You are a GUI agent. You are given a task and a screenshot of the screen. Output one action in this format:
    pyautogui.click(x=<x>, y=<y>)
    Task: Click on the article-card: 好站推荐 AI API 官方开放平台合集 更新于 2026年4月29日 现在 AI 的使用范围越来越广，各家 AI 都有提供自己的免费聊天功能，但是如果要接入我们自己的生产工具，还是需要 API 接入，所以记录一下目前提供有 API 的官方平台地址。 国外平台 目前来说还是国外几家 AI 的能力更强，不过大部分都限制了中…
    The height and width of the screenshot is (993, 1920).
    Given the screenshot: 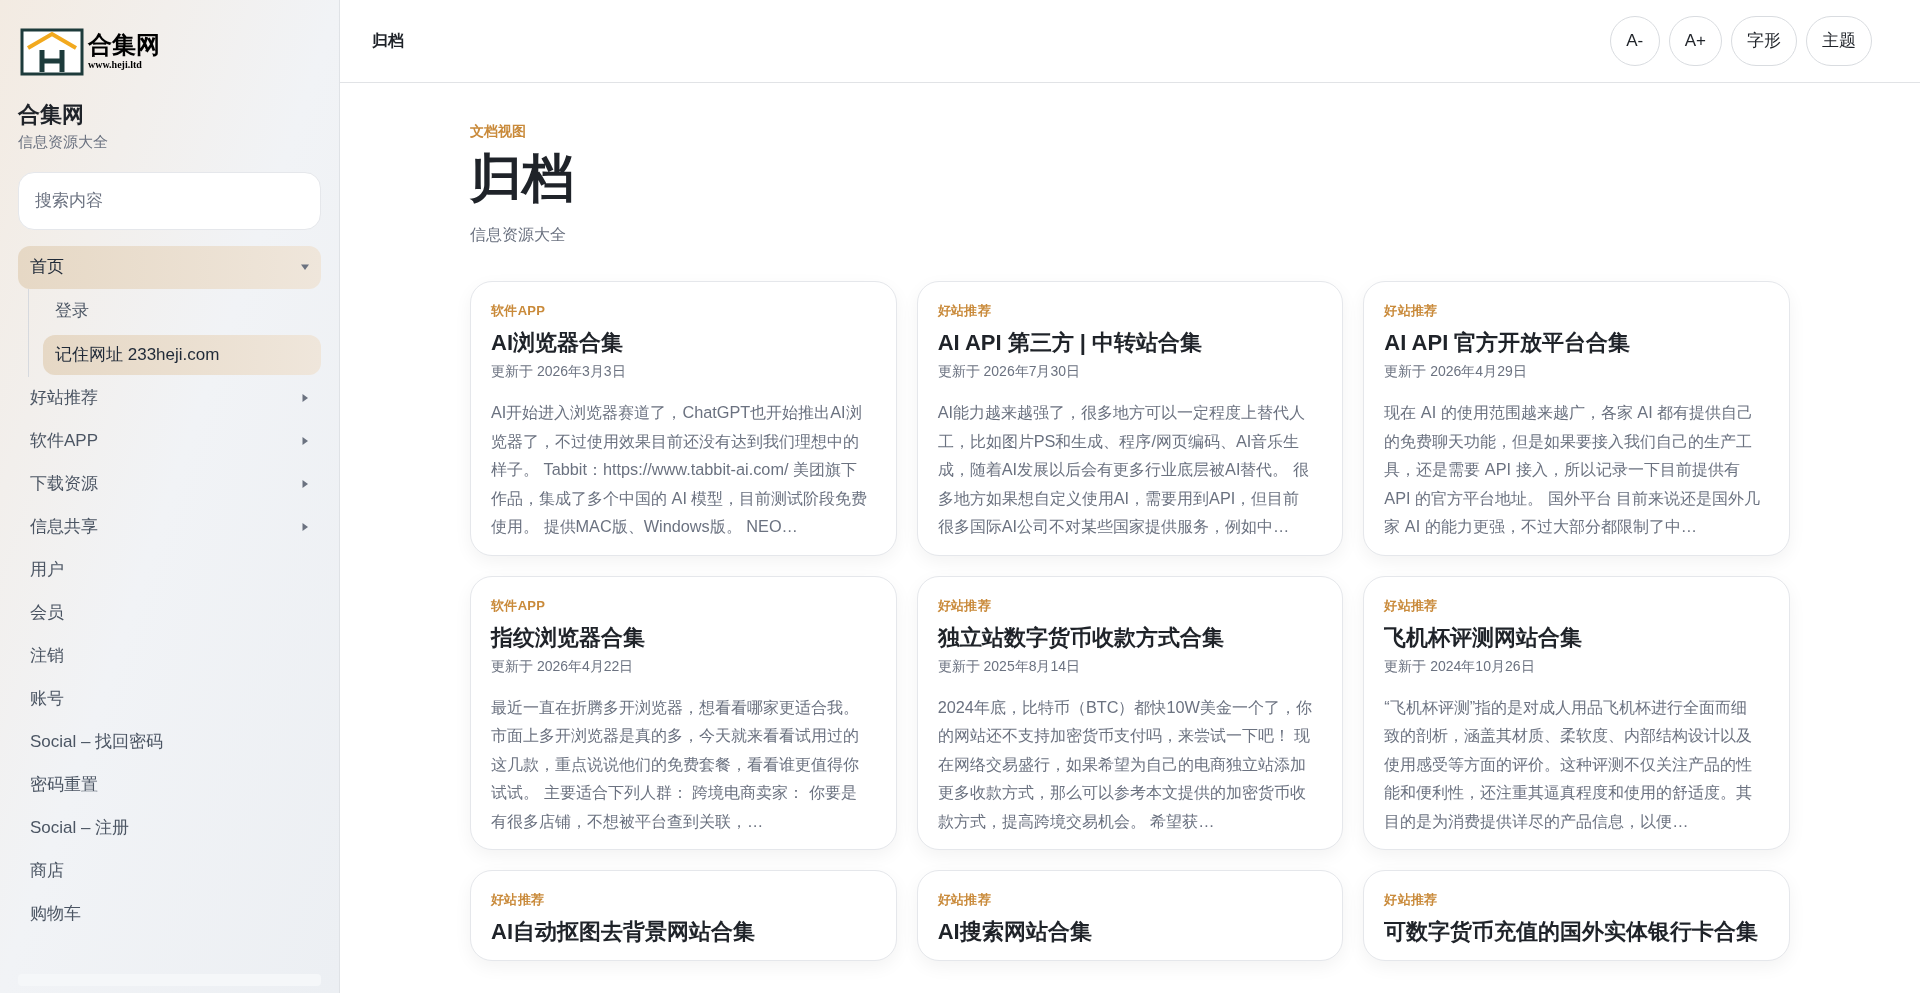 What is the action you would take?
    pyautogui.click(x=1576, y=418)
    